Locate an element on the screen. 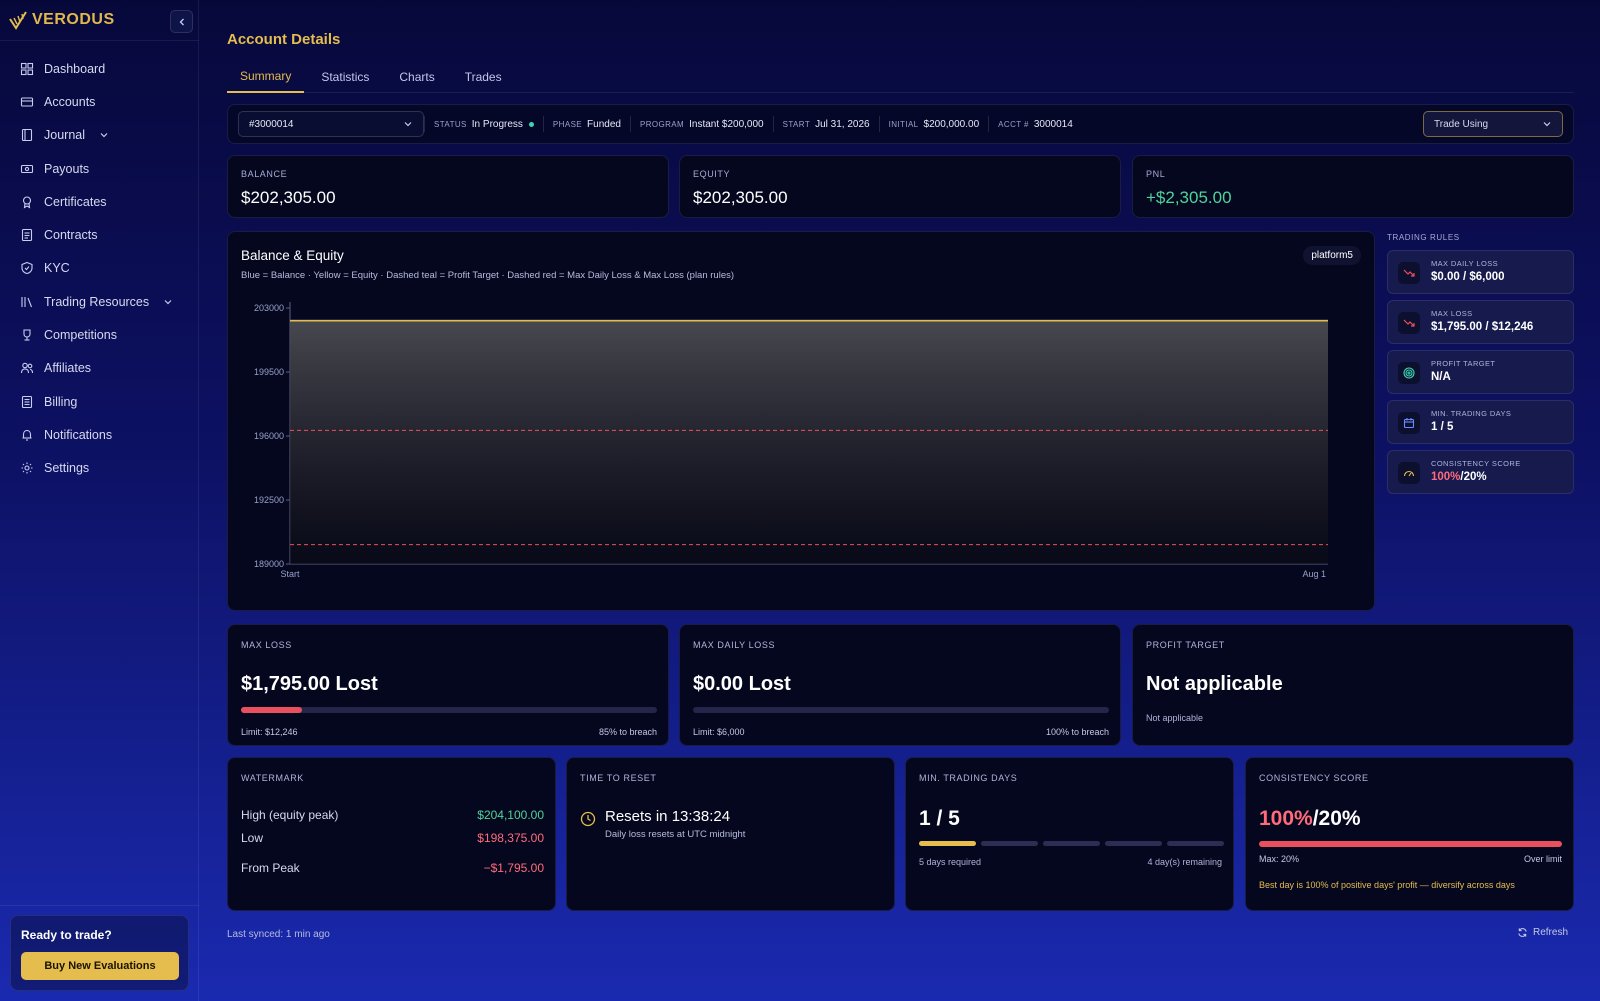  grid-icon is located at coordinates (27, 68).